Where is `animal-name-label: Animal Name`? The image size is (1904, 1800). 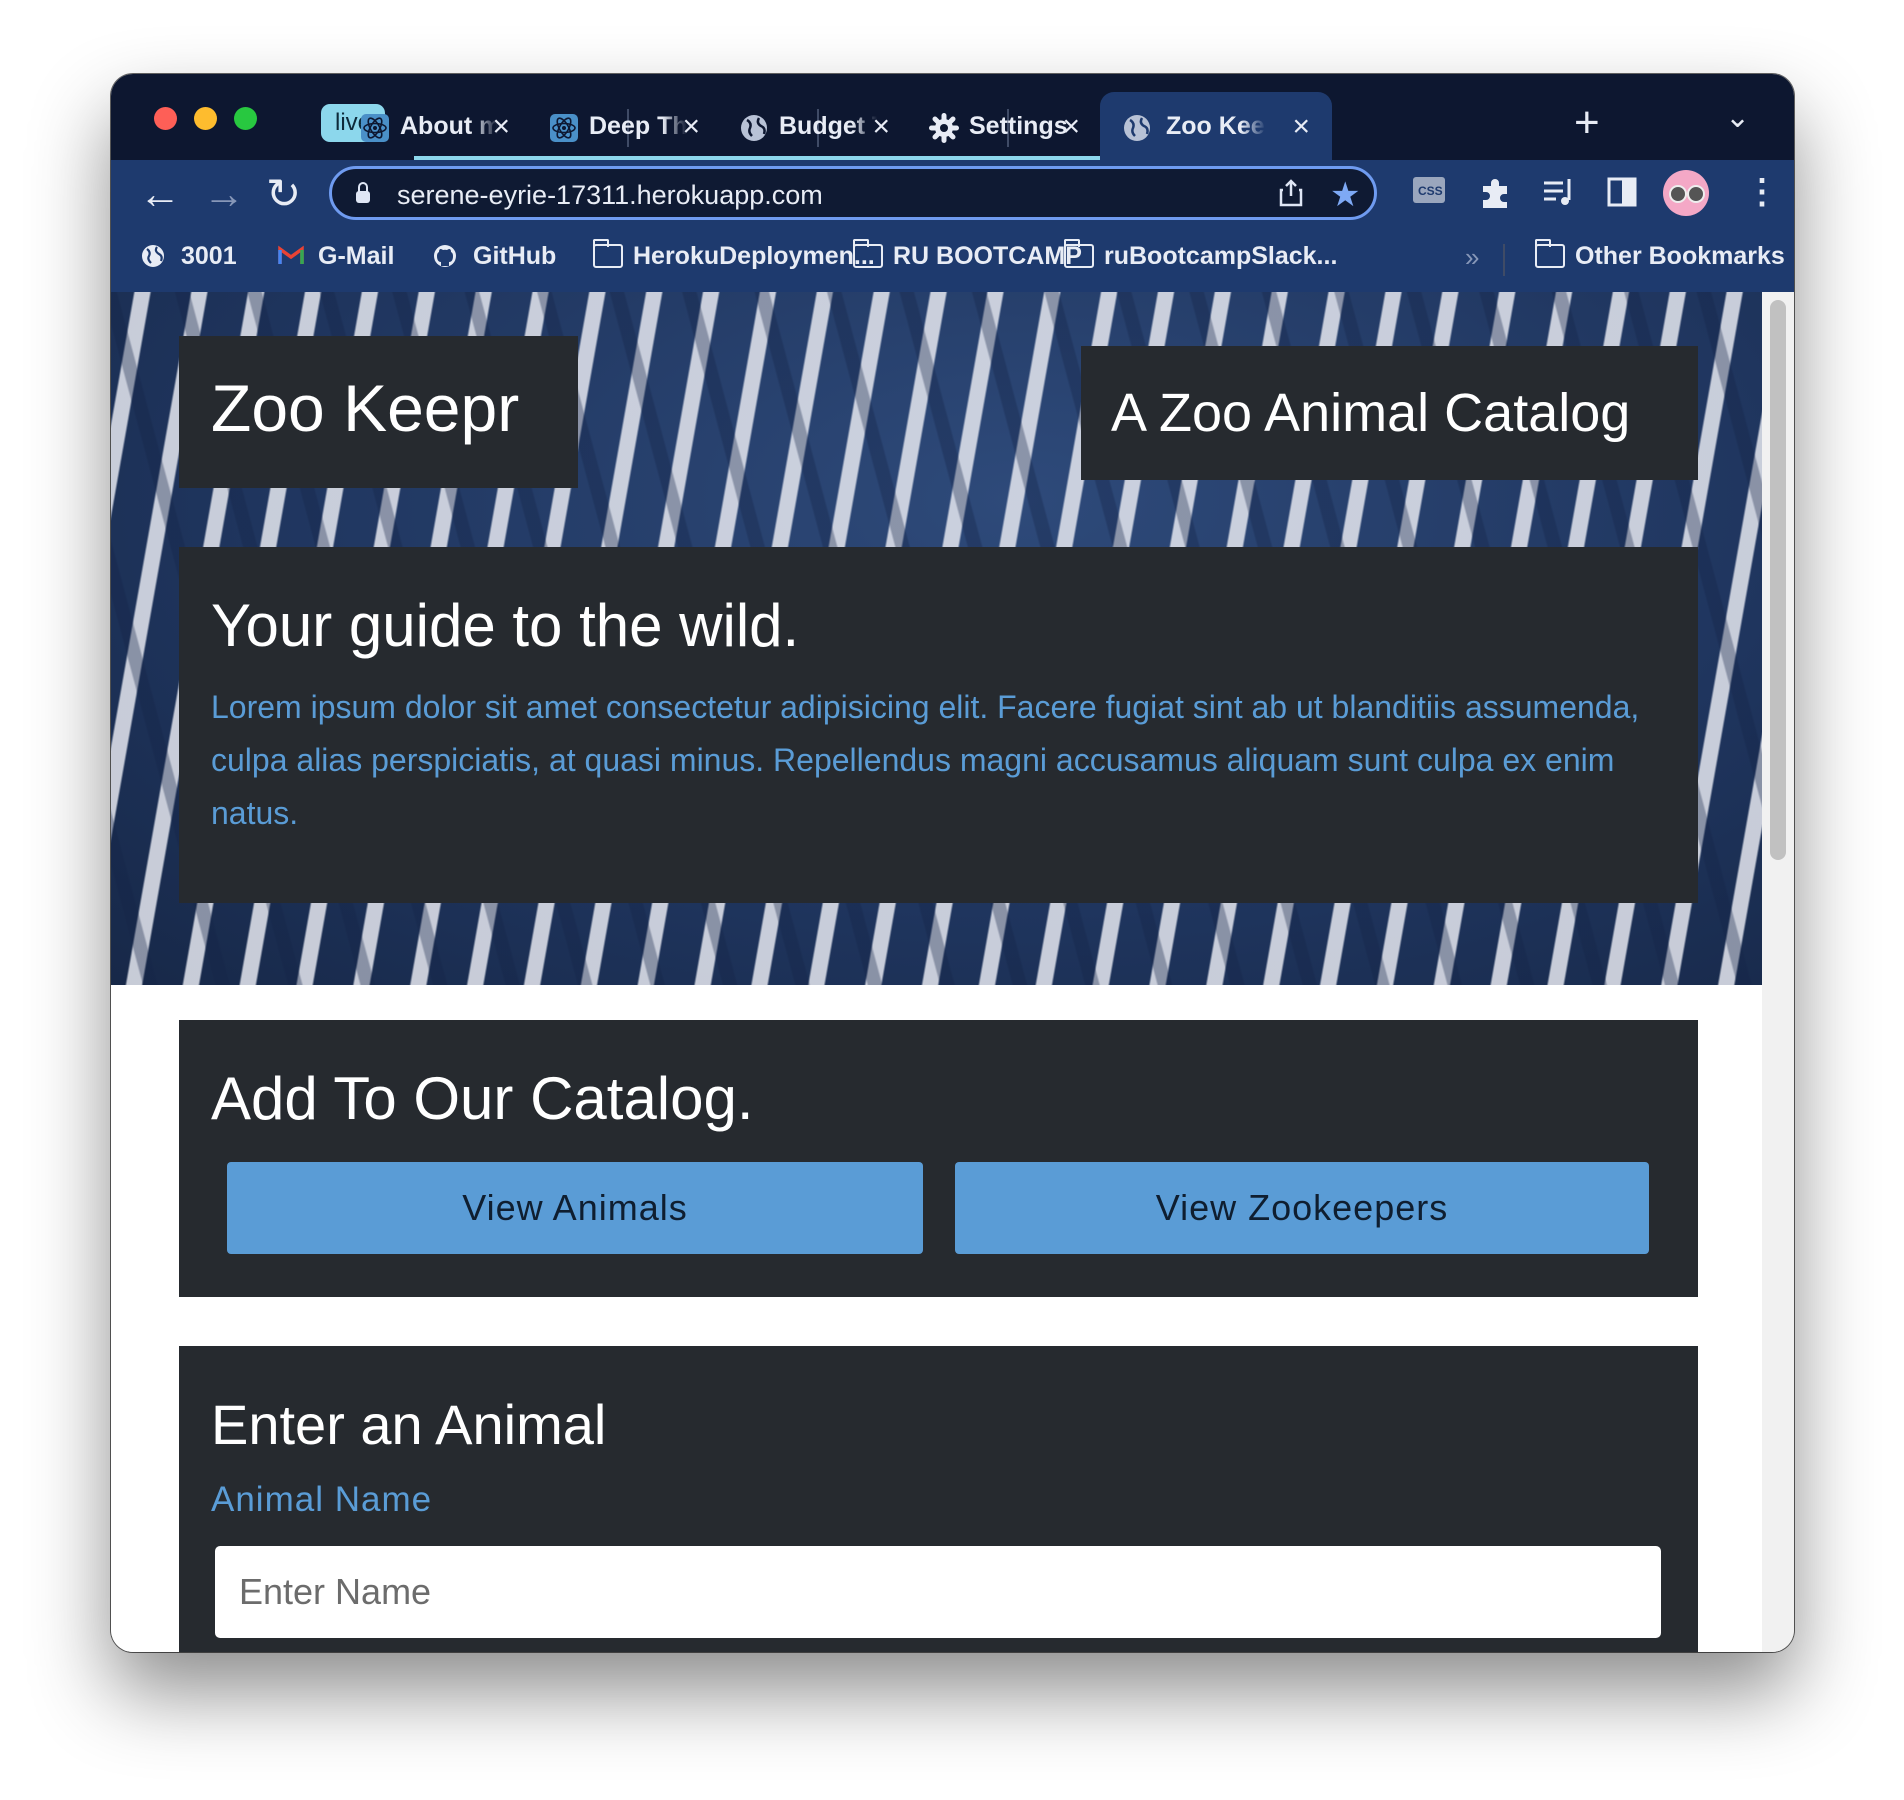 animal-name-label: Animal Name is located at coordinates (322, 1499).